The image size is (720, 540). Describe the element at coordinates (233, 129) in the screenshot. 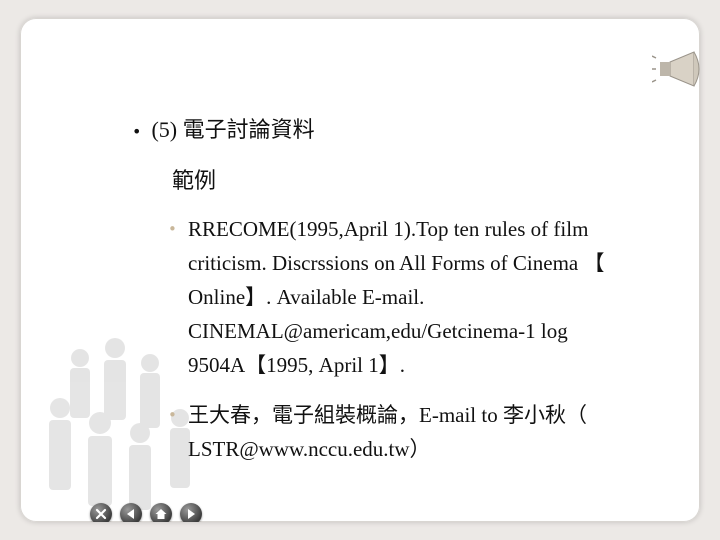

I see `slide-heading: (5) 電子討論資料` at that location.